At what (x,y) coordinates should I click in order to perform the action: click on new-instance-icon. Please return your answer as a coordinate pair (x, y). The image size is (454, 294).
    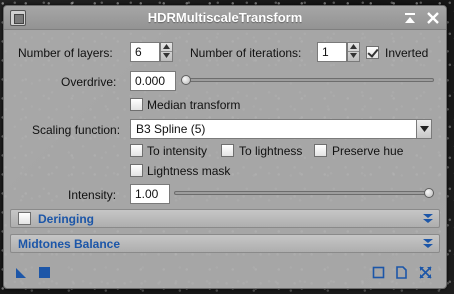
    Looking at the image, I should click on (21, 272).